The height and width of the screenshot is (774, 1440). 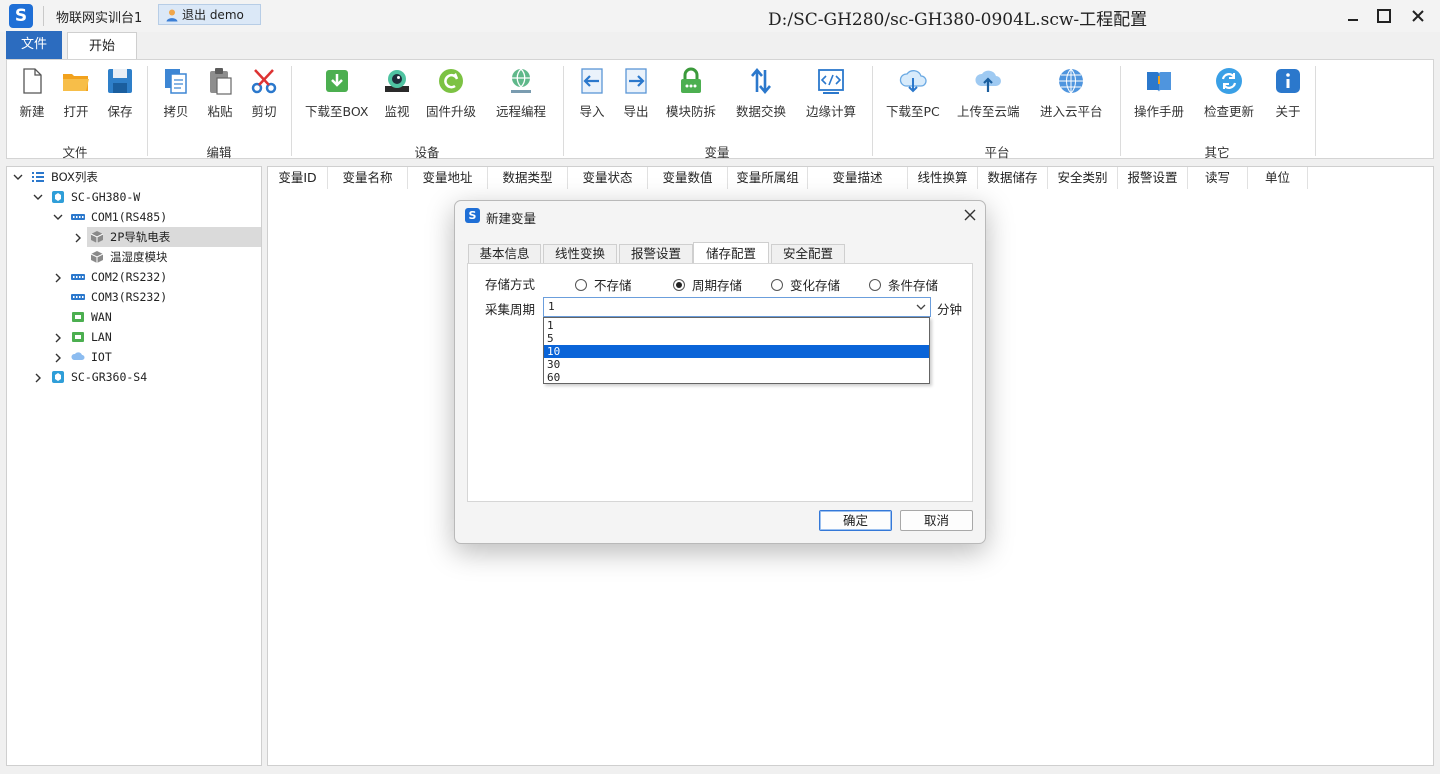 What do you see at coordinates (102, 46) in the screenshot?
I see `tab-start: 开始` at bounding box center [102, 46].